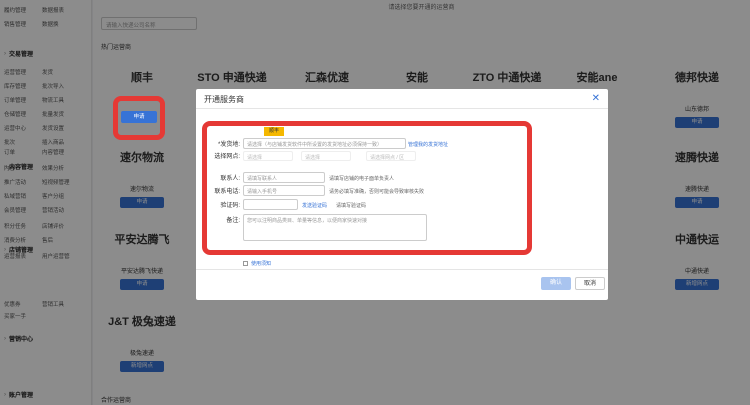 The width and height of the screenshot is (750, 405). Describe the element at coordinates (367, 188) in the screenshot. I see `form-highlight-box` at that location.